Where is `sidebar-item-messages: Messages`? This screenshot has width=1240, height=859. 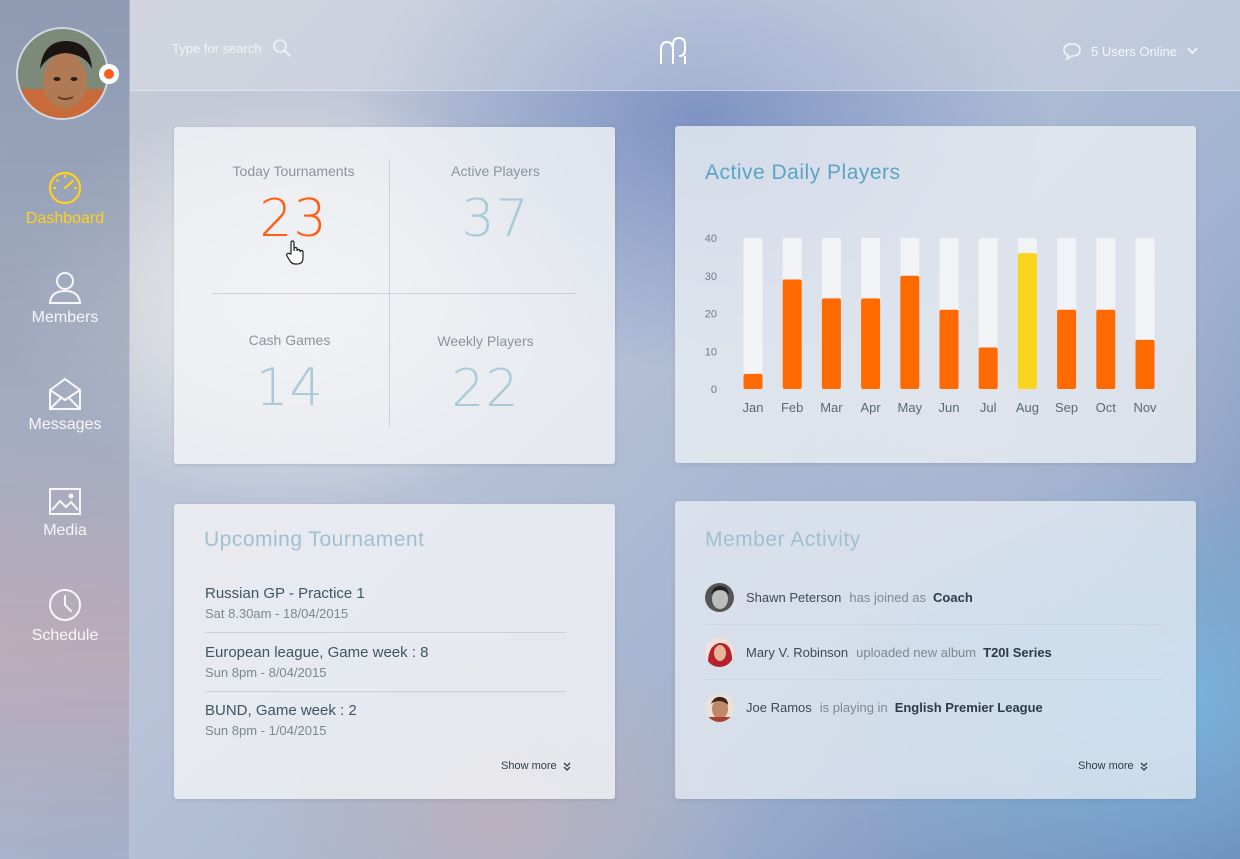 sidebar-item-messages: Messages is located at coordinates (65, 405).